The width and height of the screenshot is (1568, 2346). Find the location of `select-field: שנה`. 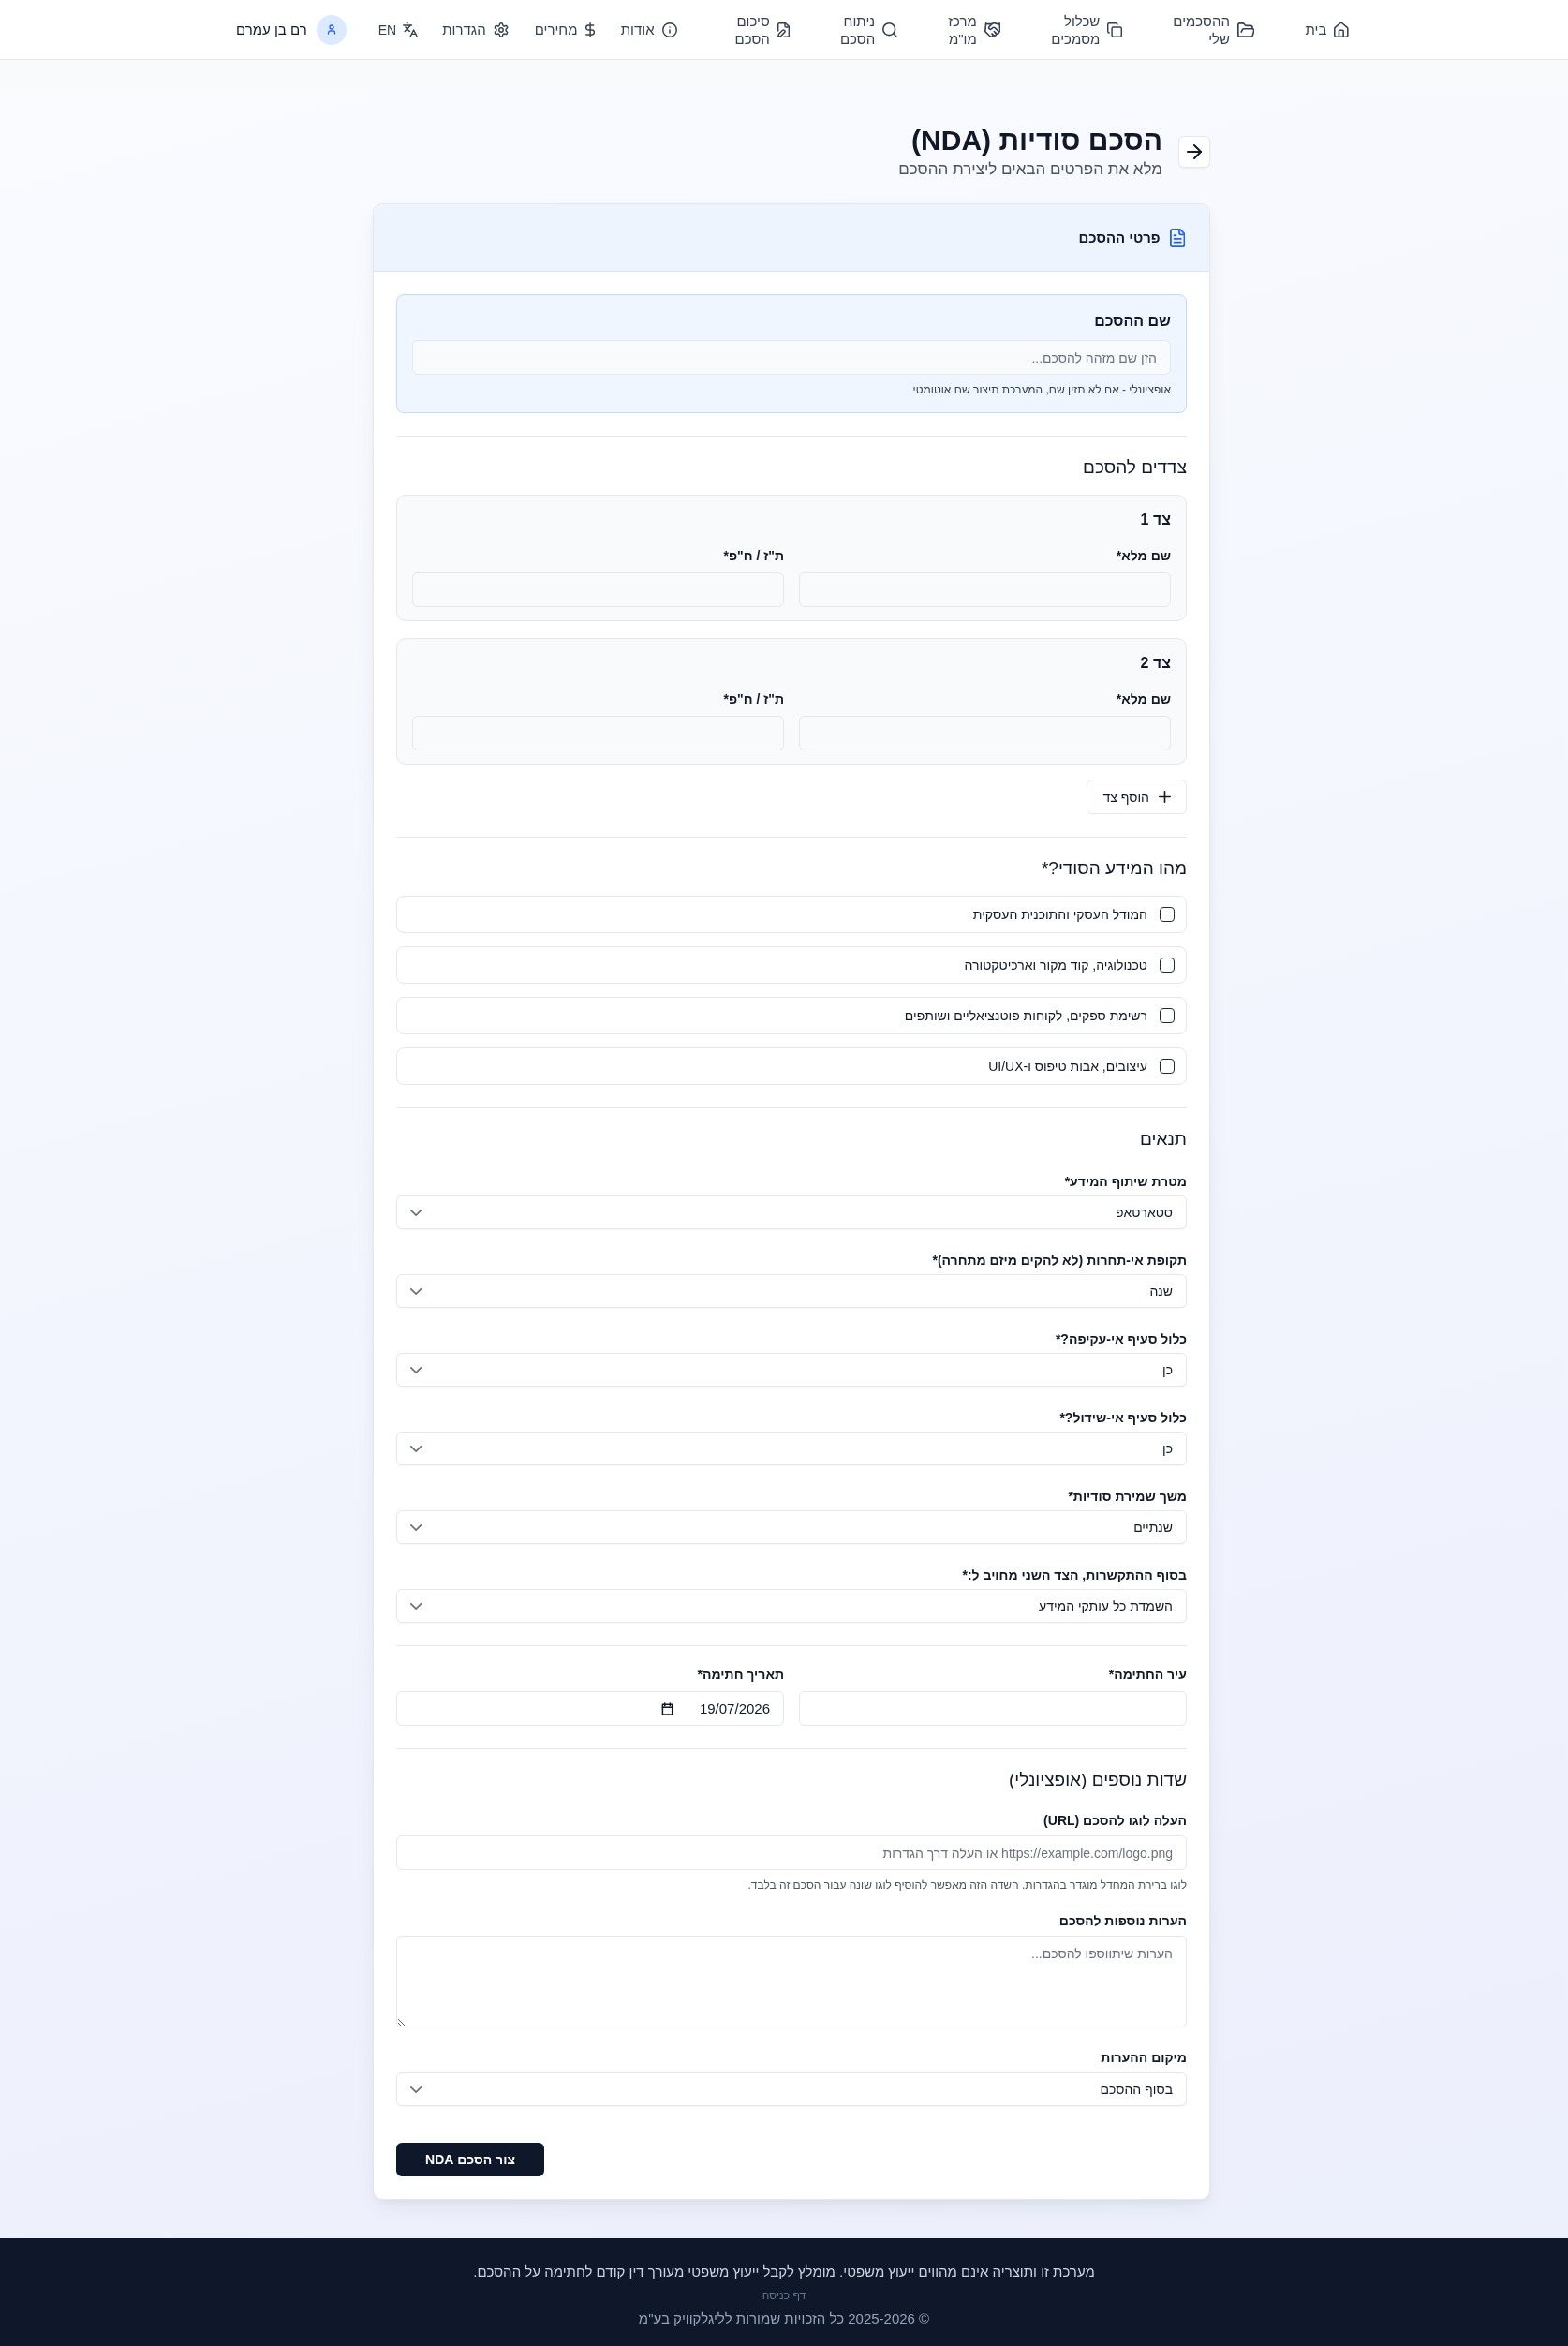

select-field: שנה is located at coordinates (791, 1291).